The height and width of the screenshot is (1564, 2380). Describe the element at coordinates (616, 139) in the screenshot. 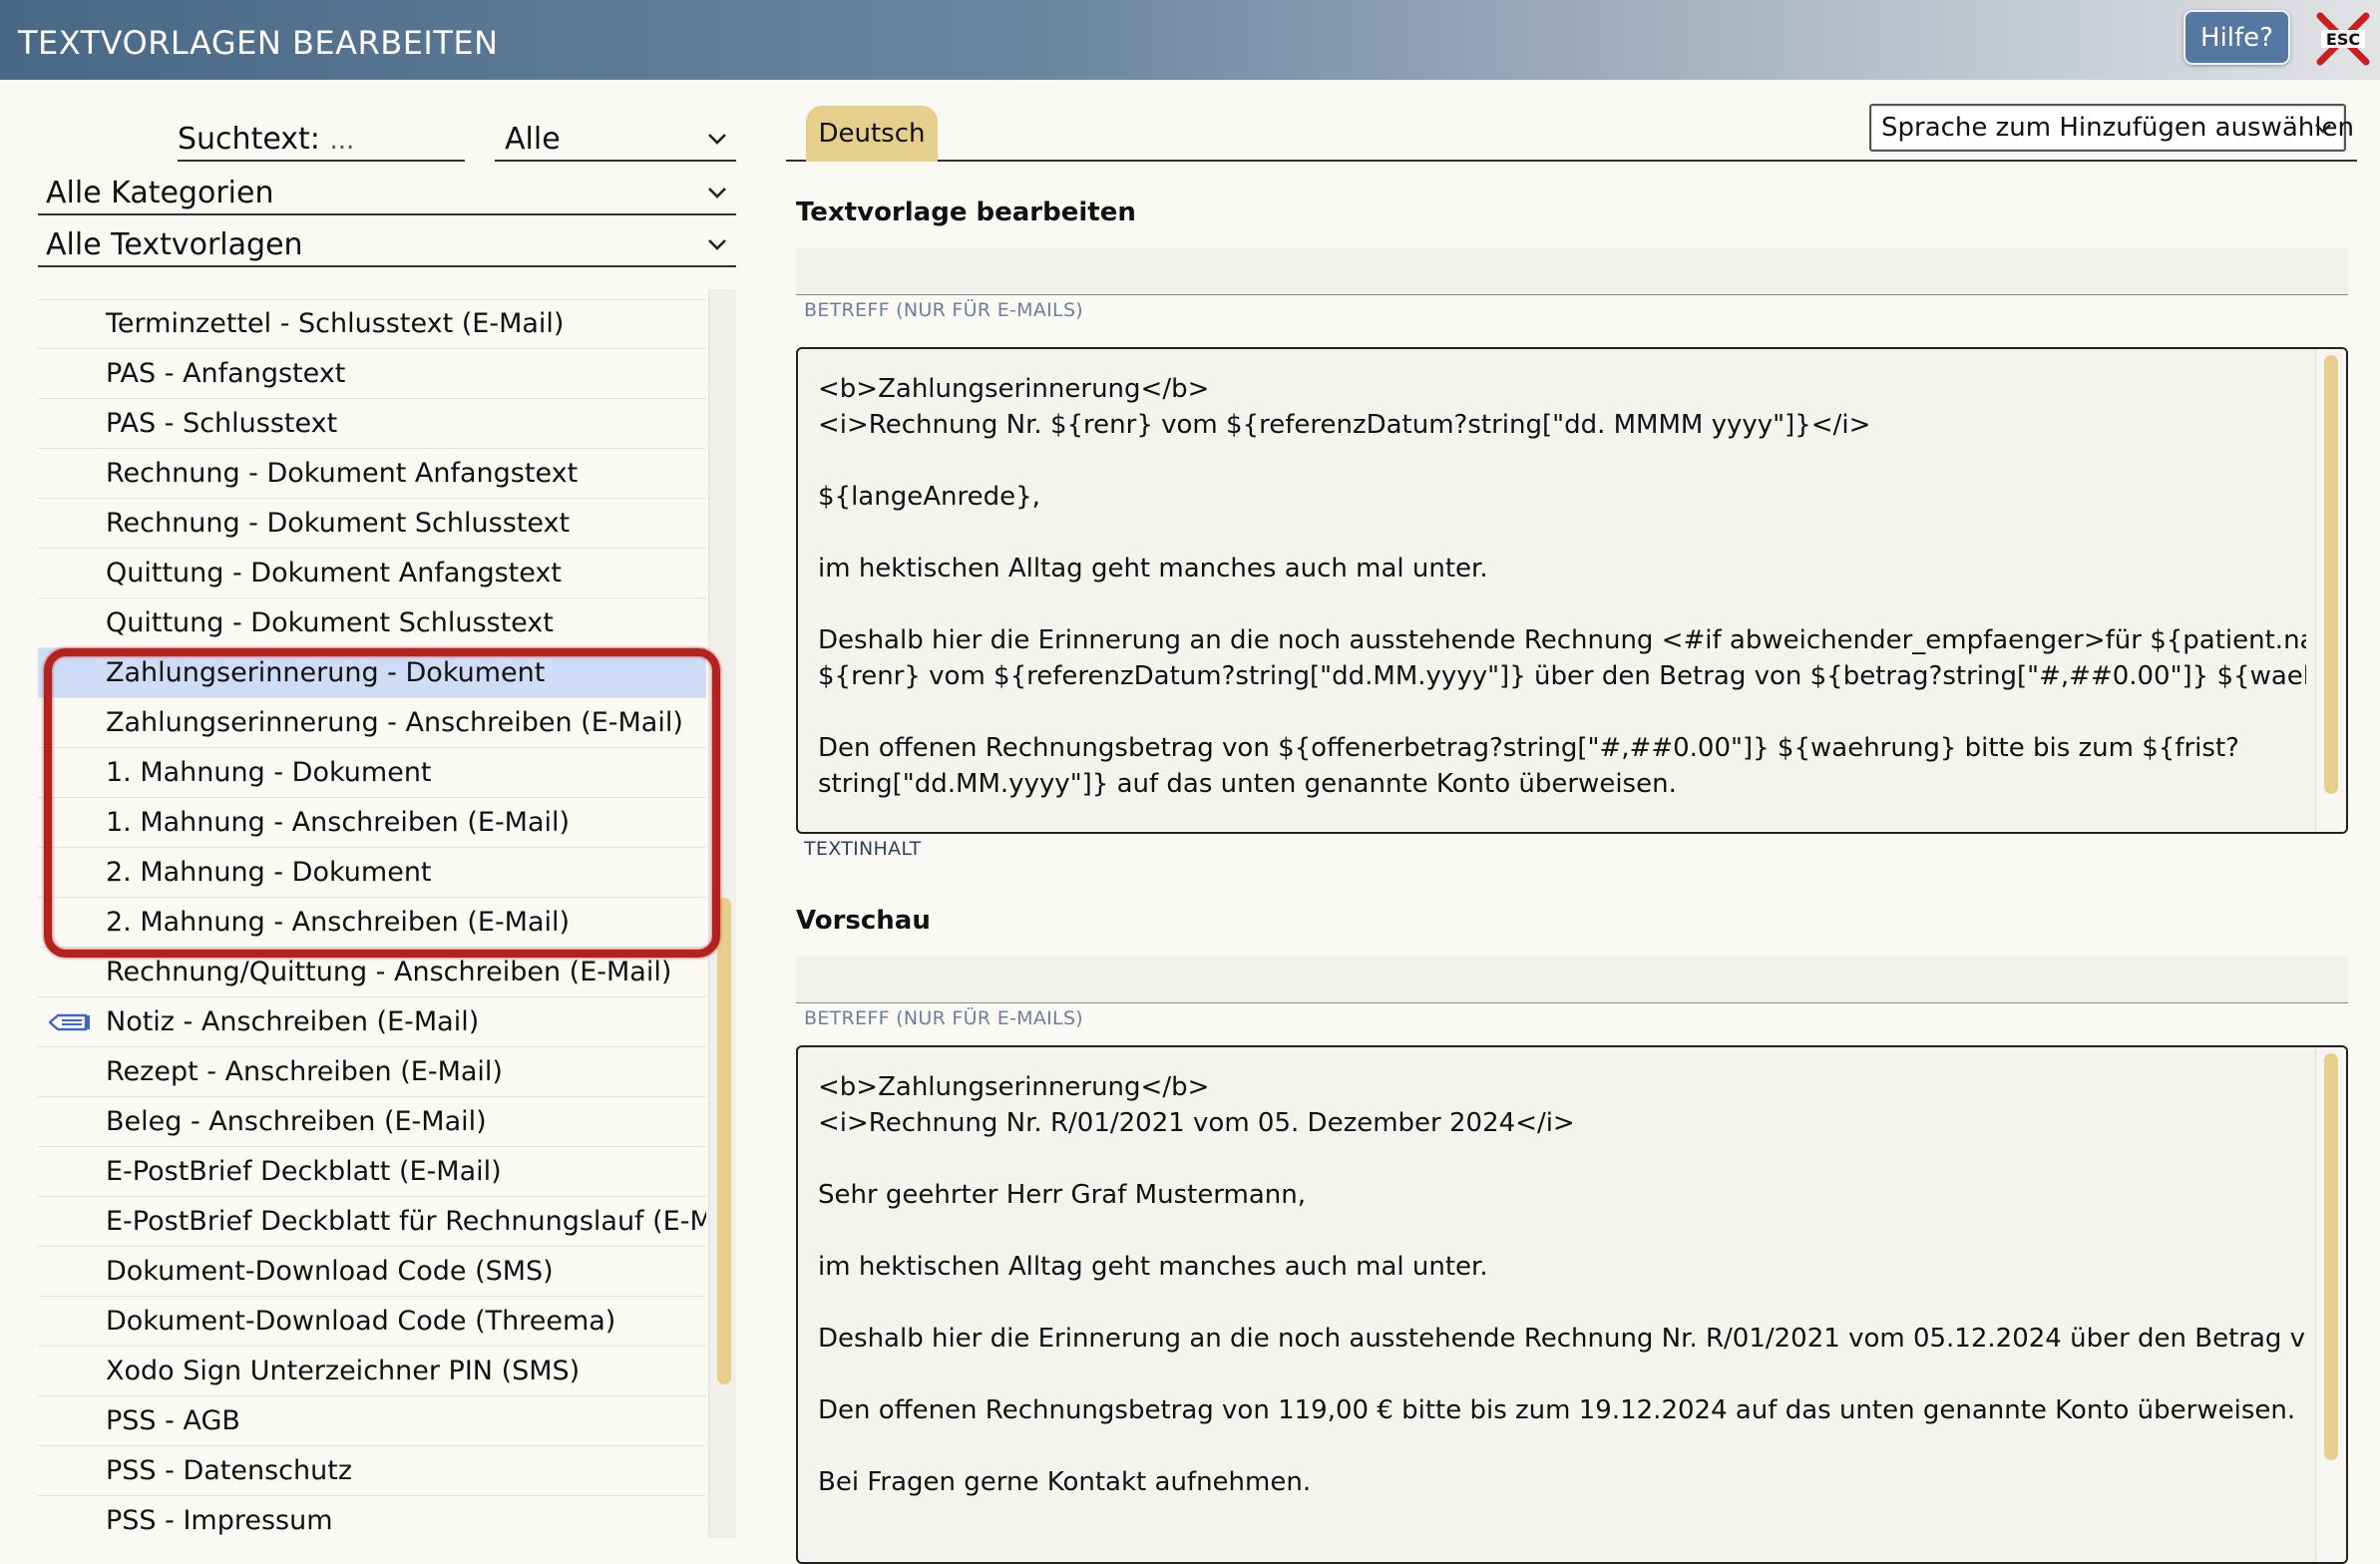

I see `filter-dropdown: Alle` at that location.